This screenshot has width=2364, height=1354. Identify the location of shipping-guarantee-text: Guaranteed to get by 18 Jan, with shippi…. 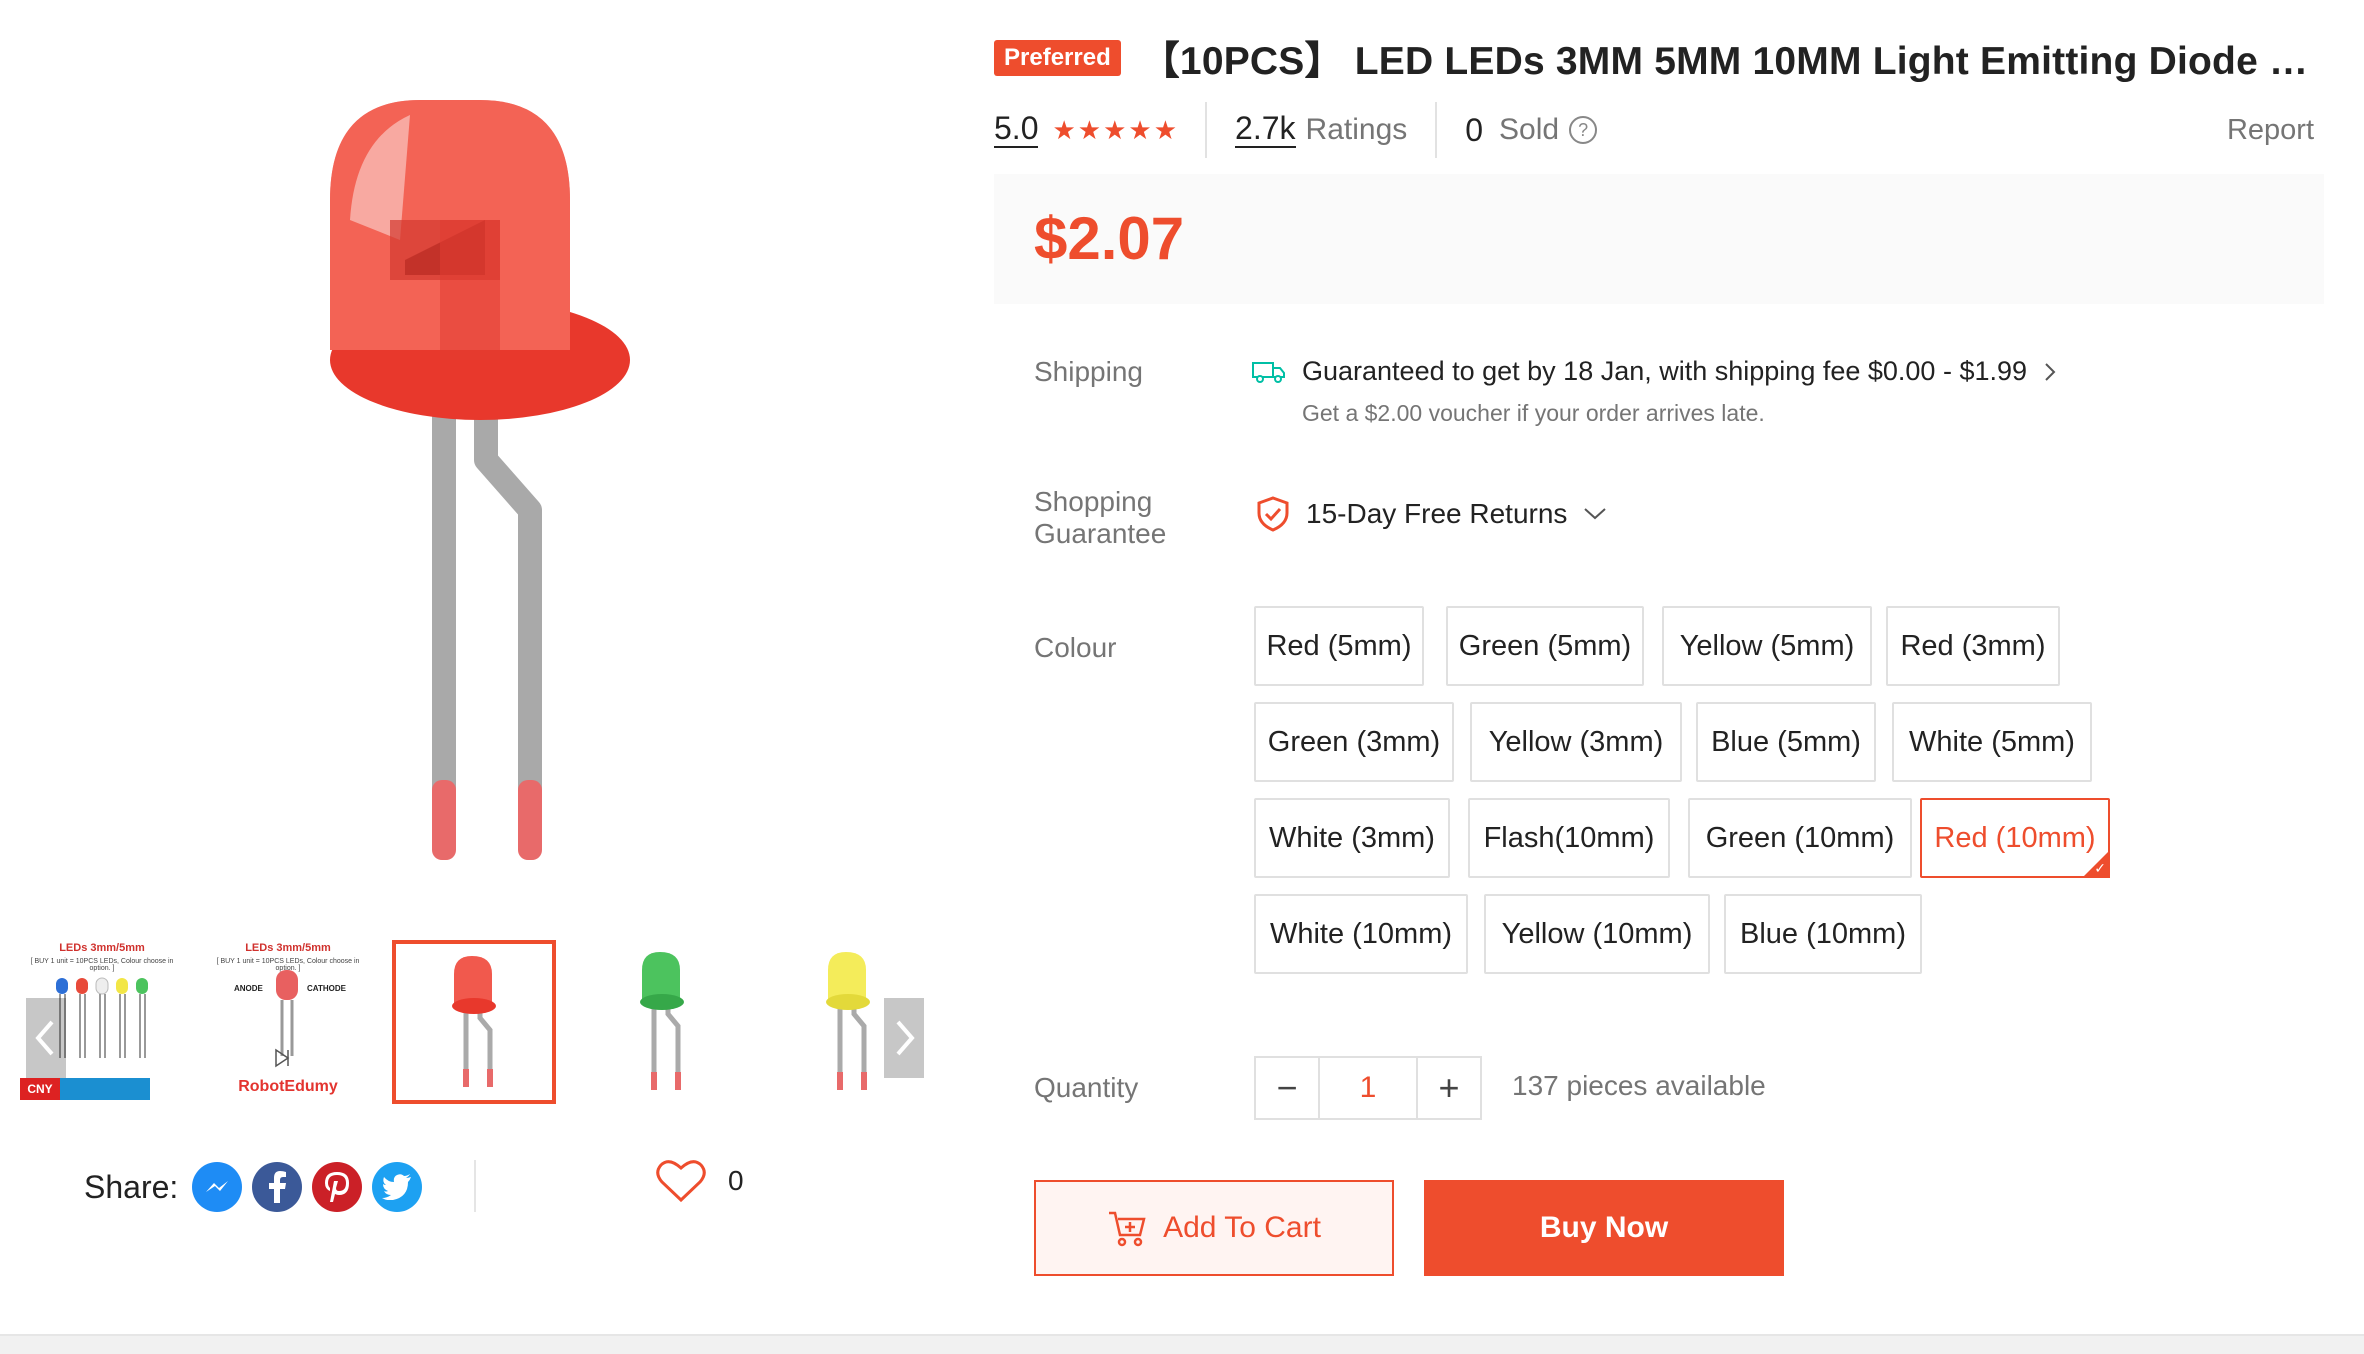
(1665, 371).